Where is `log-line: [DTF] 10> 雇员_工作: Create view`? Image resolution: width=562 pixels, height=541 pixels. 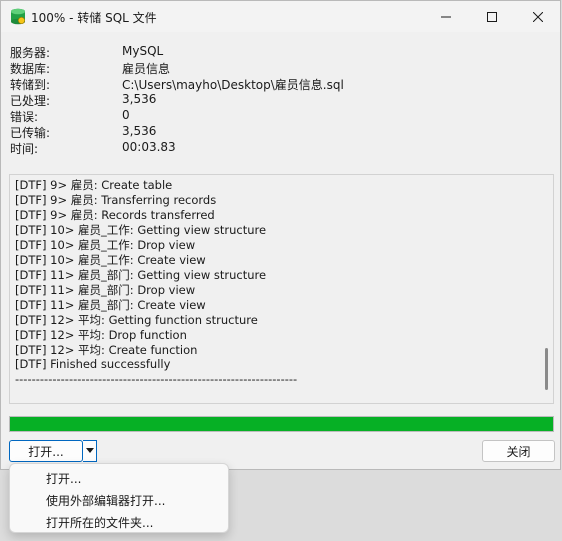
log-line: [DTF] 10> 雇员_工作: Create view is located at coordinates (110, 260).